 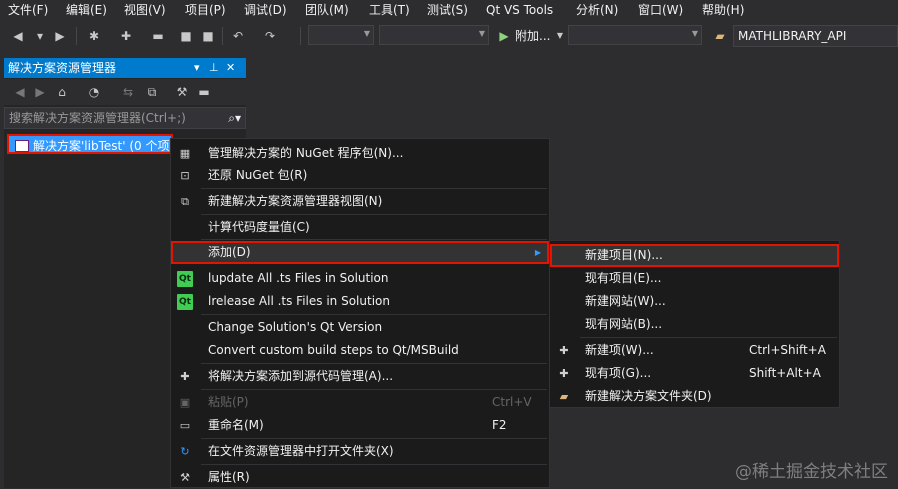 I want to click on properties-icon: ⚒, so click(x=182, y=92).